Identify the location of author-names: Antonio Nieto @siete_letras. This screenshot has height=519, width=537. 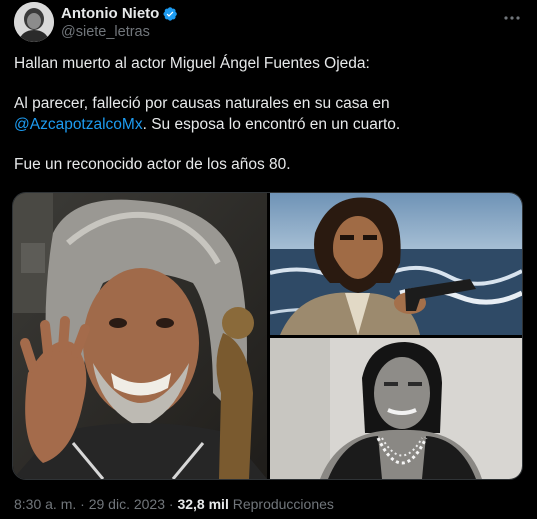
(119, 22).